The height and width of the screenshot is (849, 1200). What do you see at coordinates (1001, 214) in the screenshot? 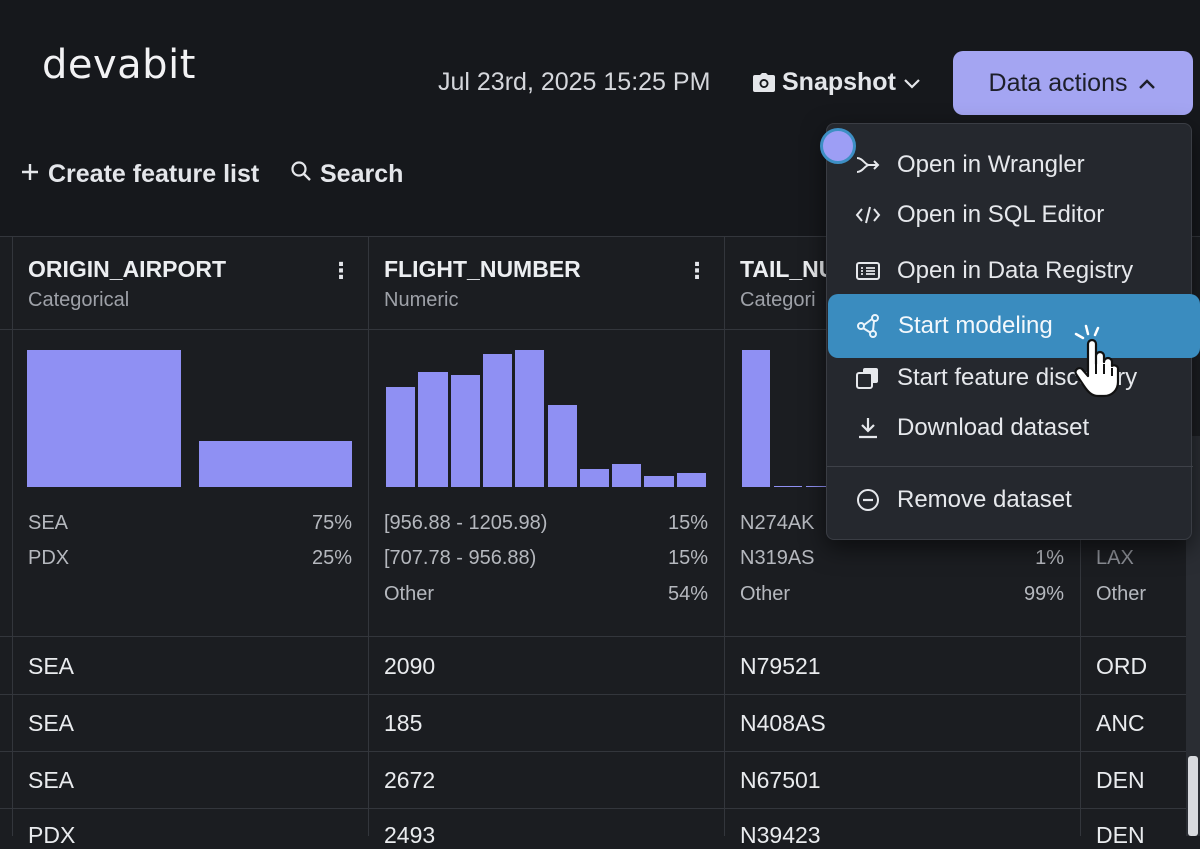
I see `menu-item-label: Open in SQL Editor` at bounding box center [1001, 214].